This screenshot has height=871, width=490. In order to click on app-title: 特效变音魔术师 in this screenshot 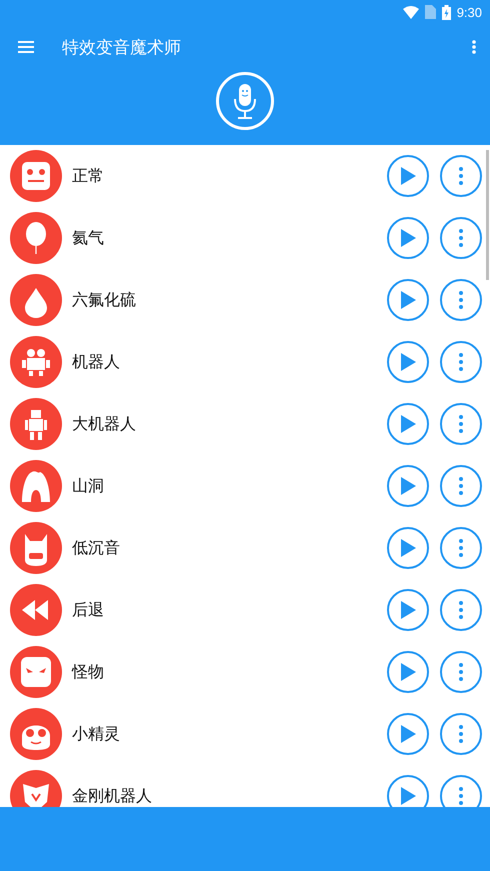, I will do `click(122, 47)`.